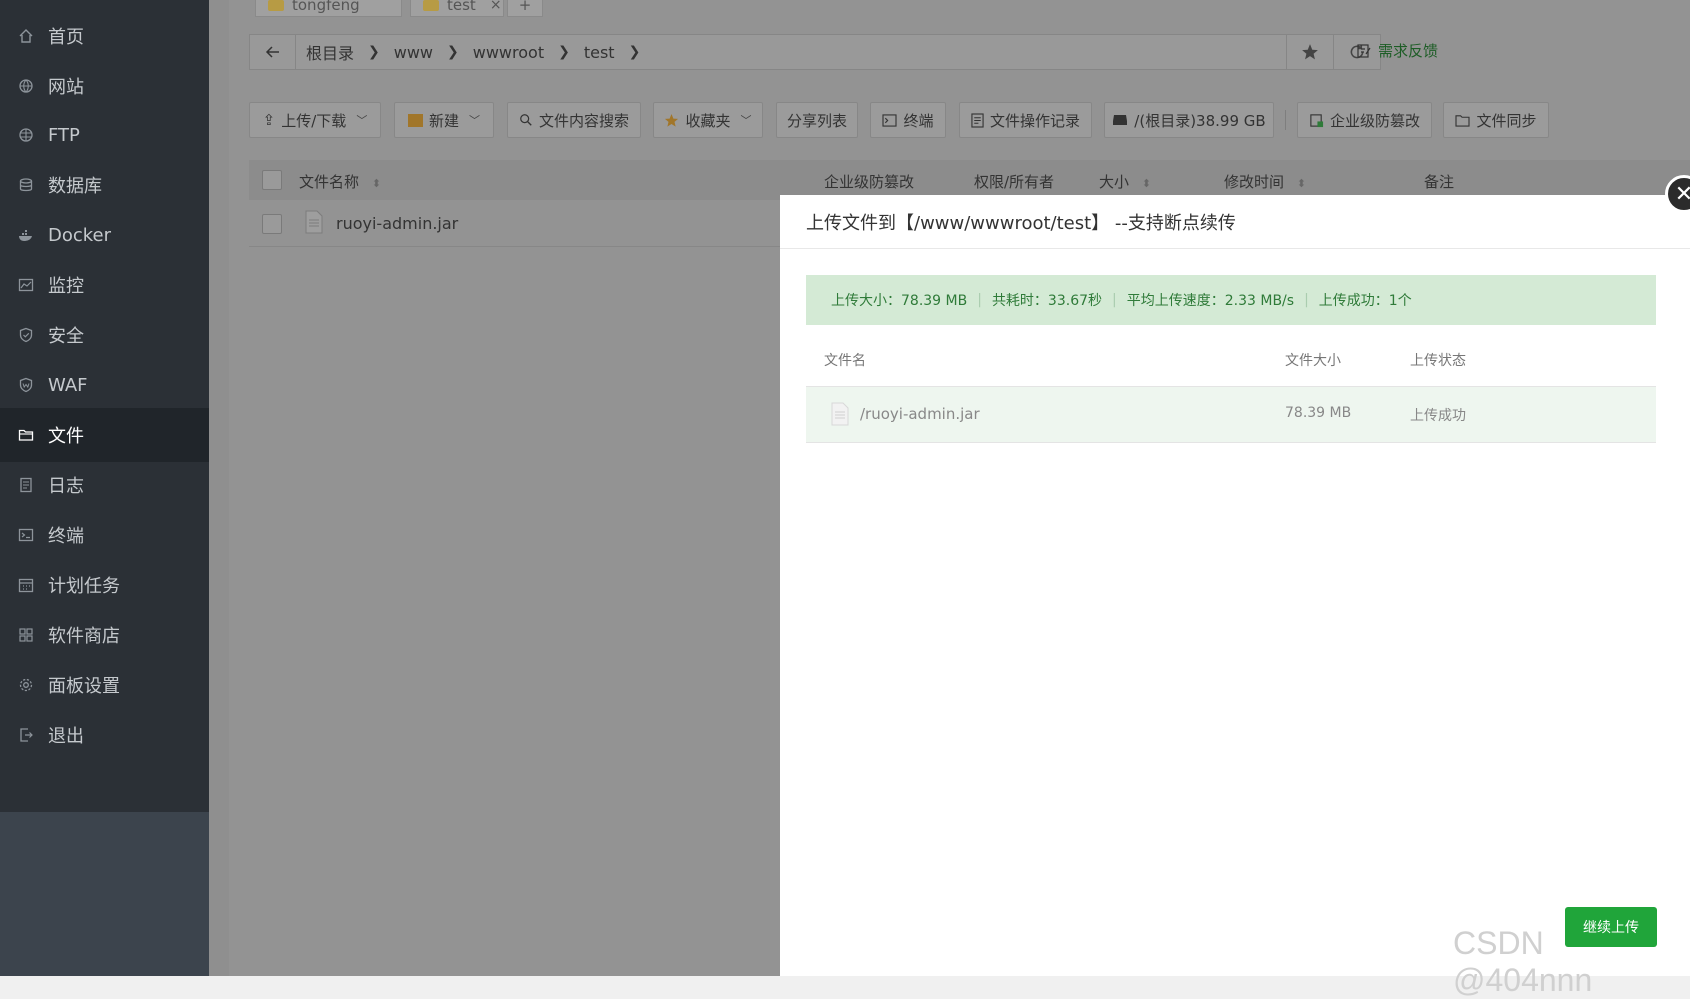 The height and width of the screenshot is (999, 1690). What do you see at coordinates (1506, 120) in the screenshot?
I see `file-sync-label: 文件同步` at bounding box center [1506, 120].